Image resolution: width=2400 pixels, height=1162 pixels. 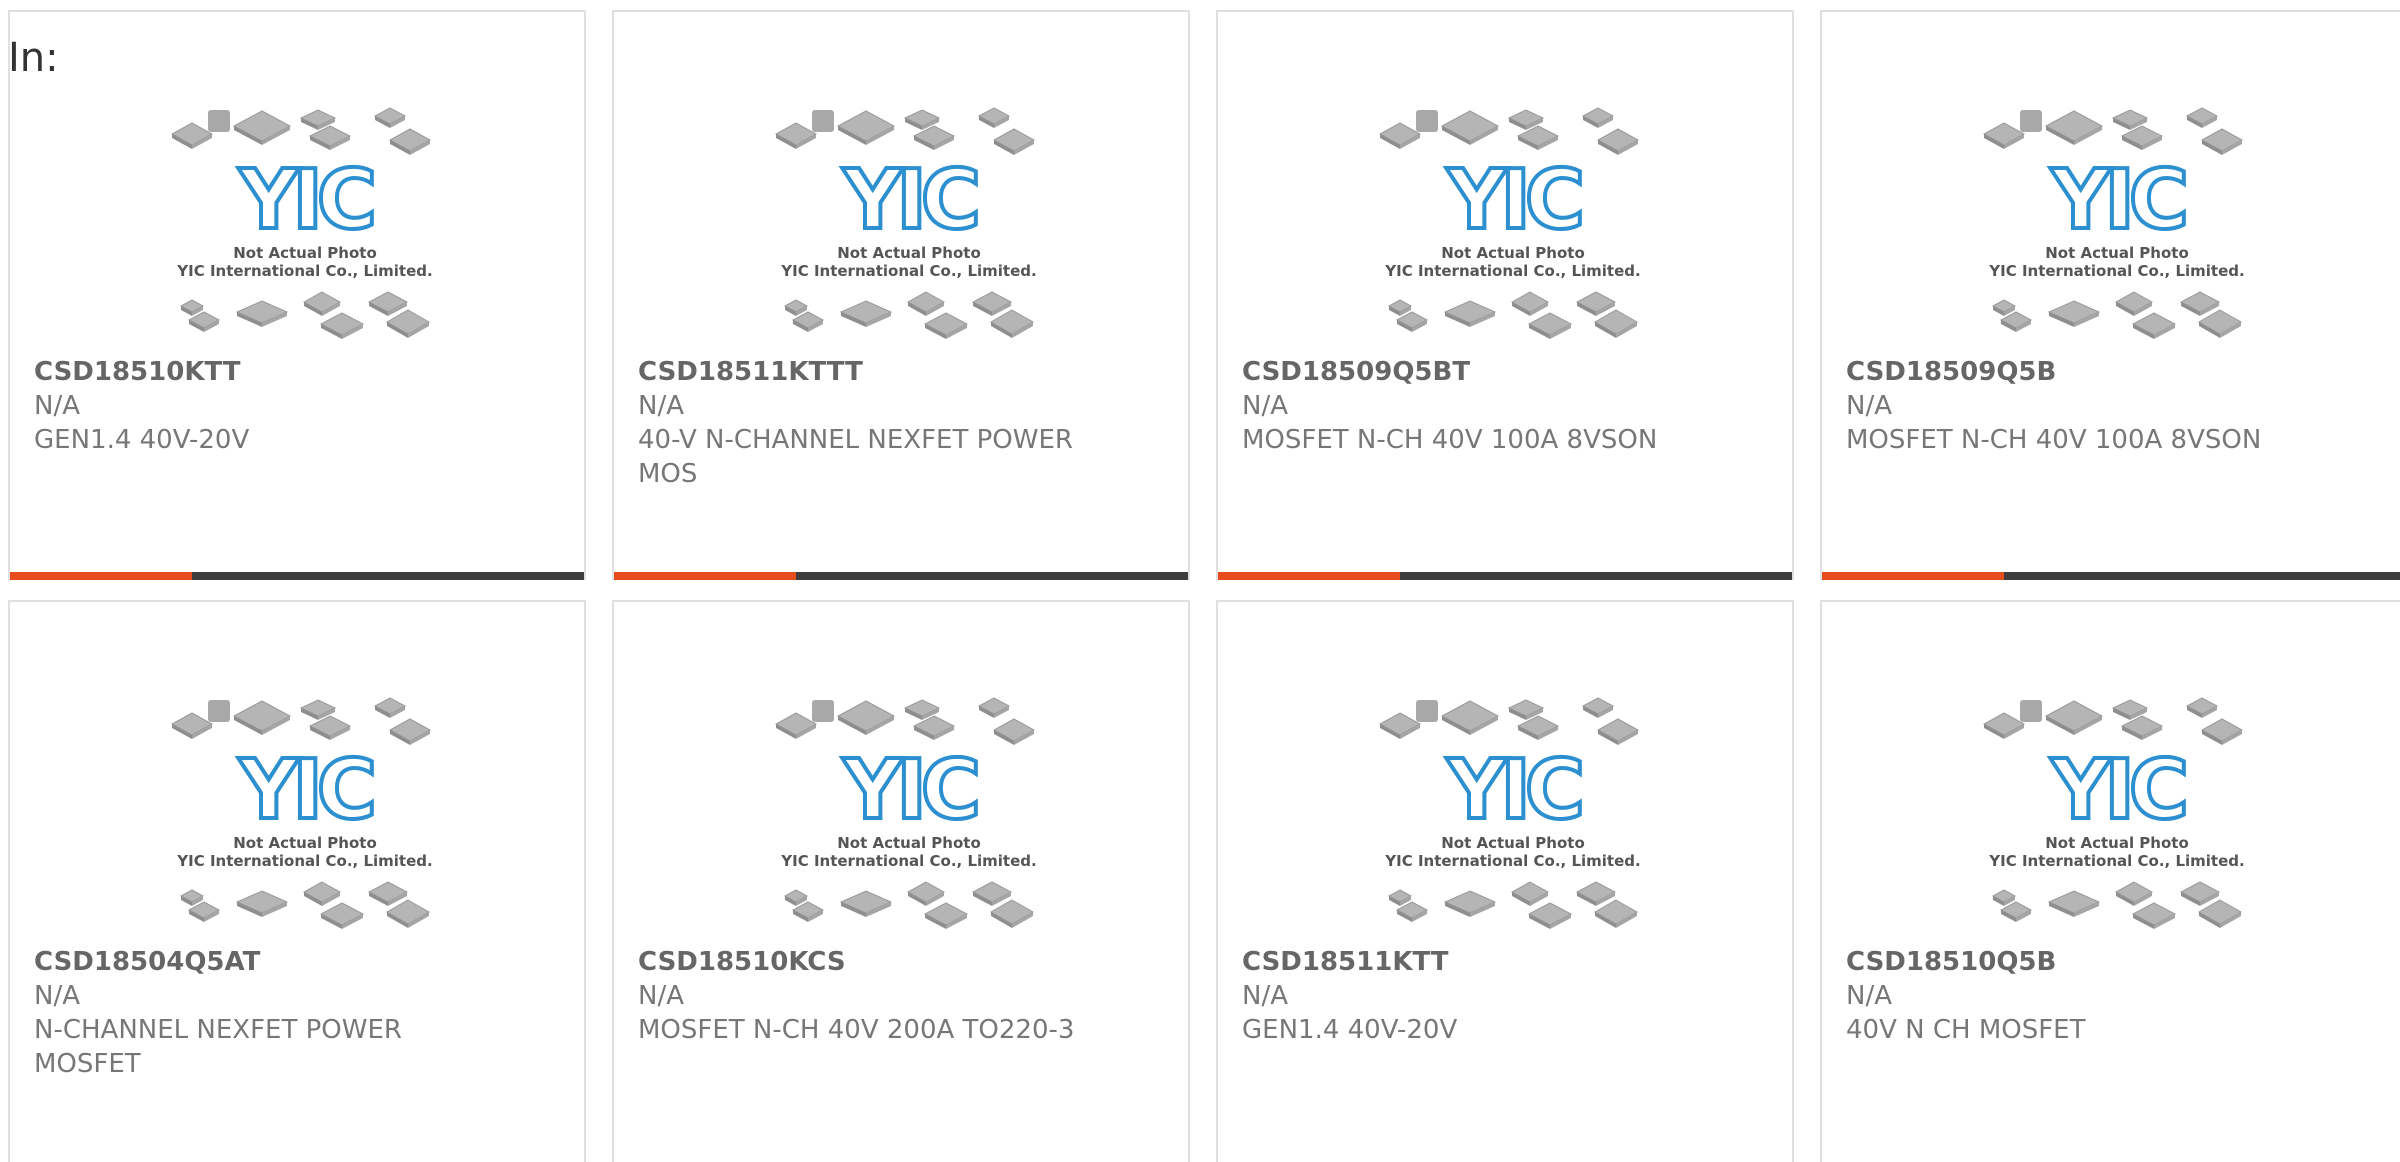 What do you see at coordinates (2054, 440) in the screenshot?
I see `product-description: MOSFET N-CH 40V 100A 8VSON` at bounding box center [2054, 440].